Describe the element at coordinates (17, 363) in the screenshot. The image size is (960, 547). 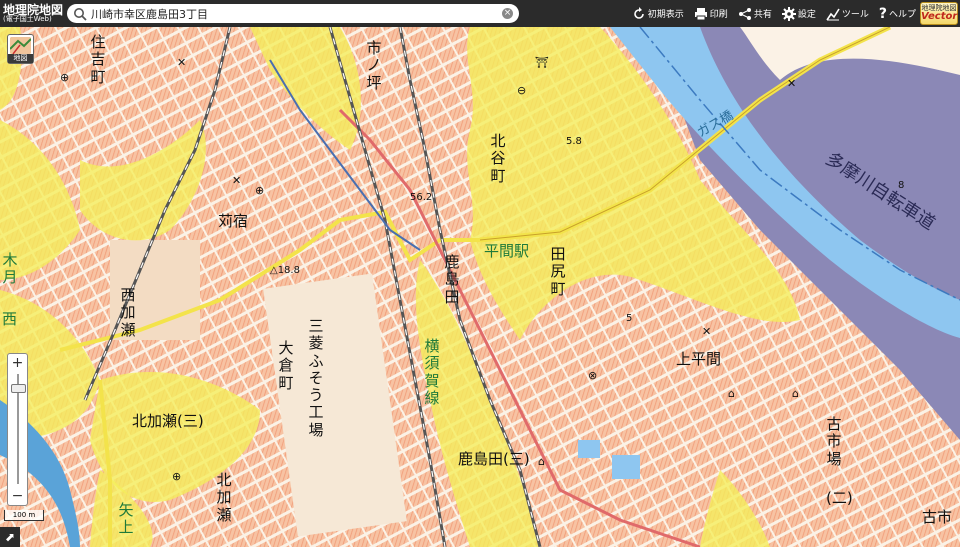
I see `zoom-in-button: +` at that location.